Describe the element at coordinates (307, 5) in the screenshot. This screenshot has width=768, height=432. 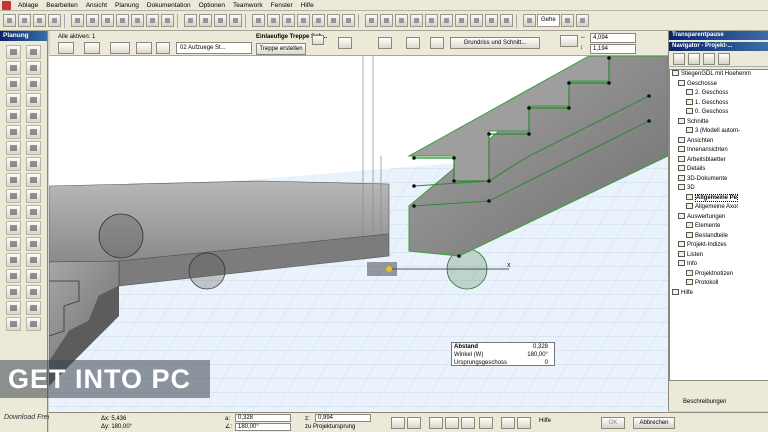
I see `menu-hilfe: Hilfe` at that location.